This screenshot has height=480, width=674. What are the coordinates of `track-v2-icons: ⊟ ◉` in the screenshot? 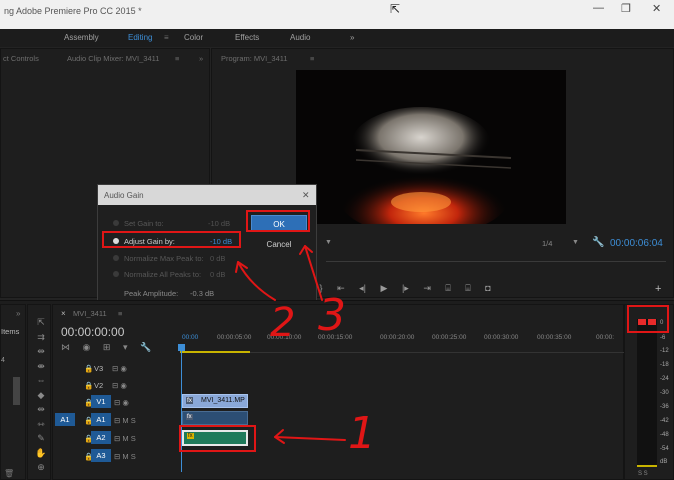 It's located at (119, 385).